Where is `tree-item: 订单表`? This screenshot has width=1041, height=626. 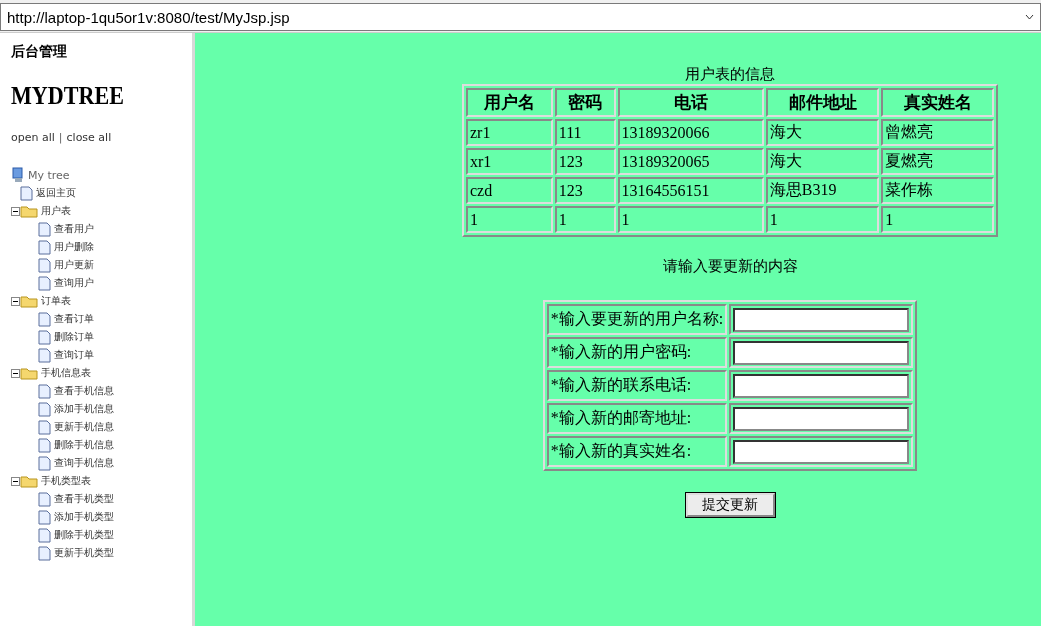 tree-item: 订单表 is located at coordinates (56, 301).